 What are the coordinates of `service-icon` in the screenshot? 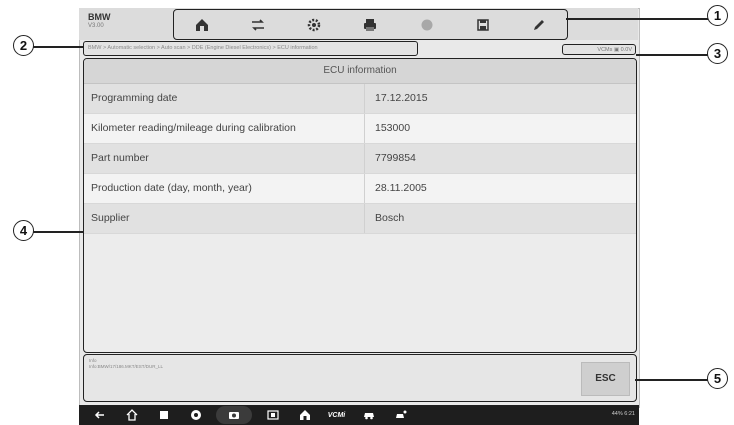 It's located at (400, 415).